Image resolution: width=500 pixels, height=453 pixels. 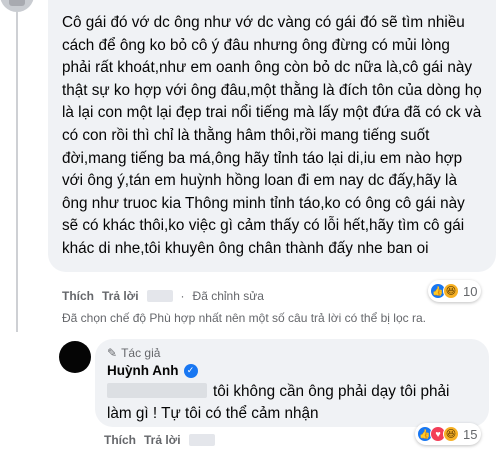 I want to click on reply-reaction-count: 15, so click(x=470, y=434).